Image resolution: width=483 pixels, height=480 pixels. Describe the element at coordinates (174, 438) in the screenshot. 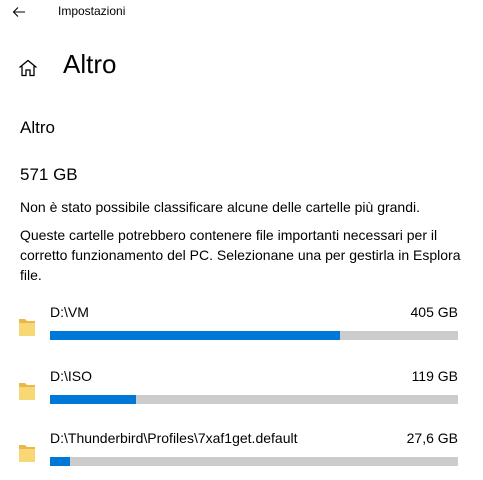

I see `folder-name: D:\Thunderbird\Profiles\7xaf1get.default` at that location.